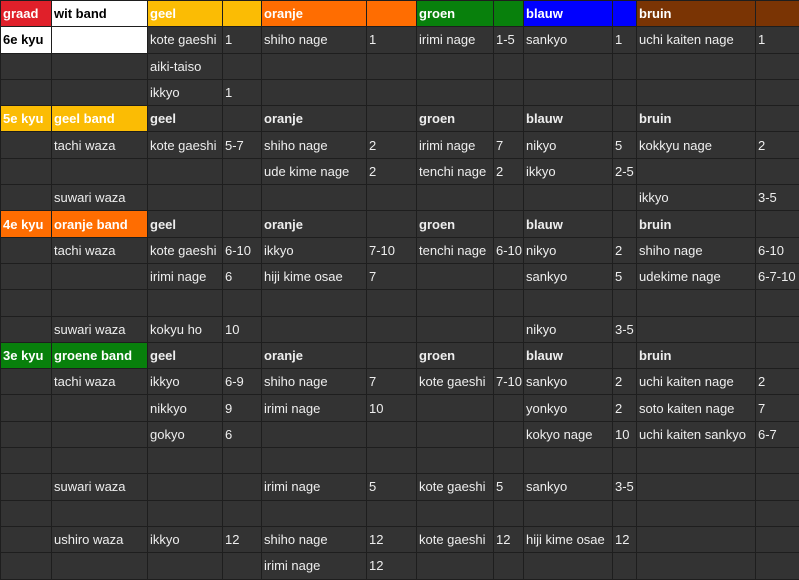 This screenshot has height=580, width=799. I want to click on cell-groen-count: 2, so click(509, 171).